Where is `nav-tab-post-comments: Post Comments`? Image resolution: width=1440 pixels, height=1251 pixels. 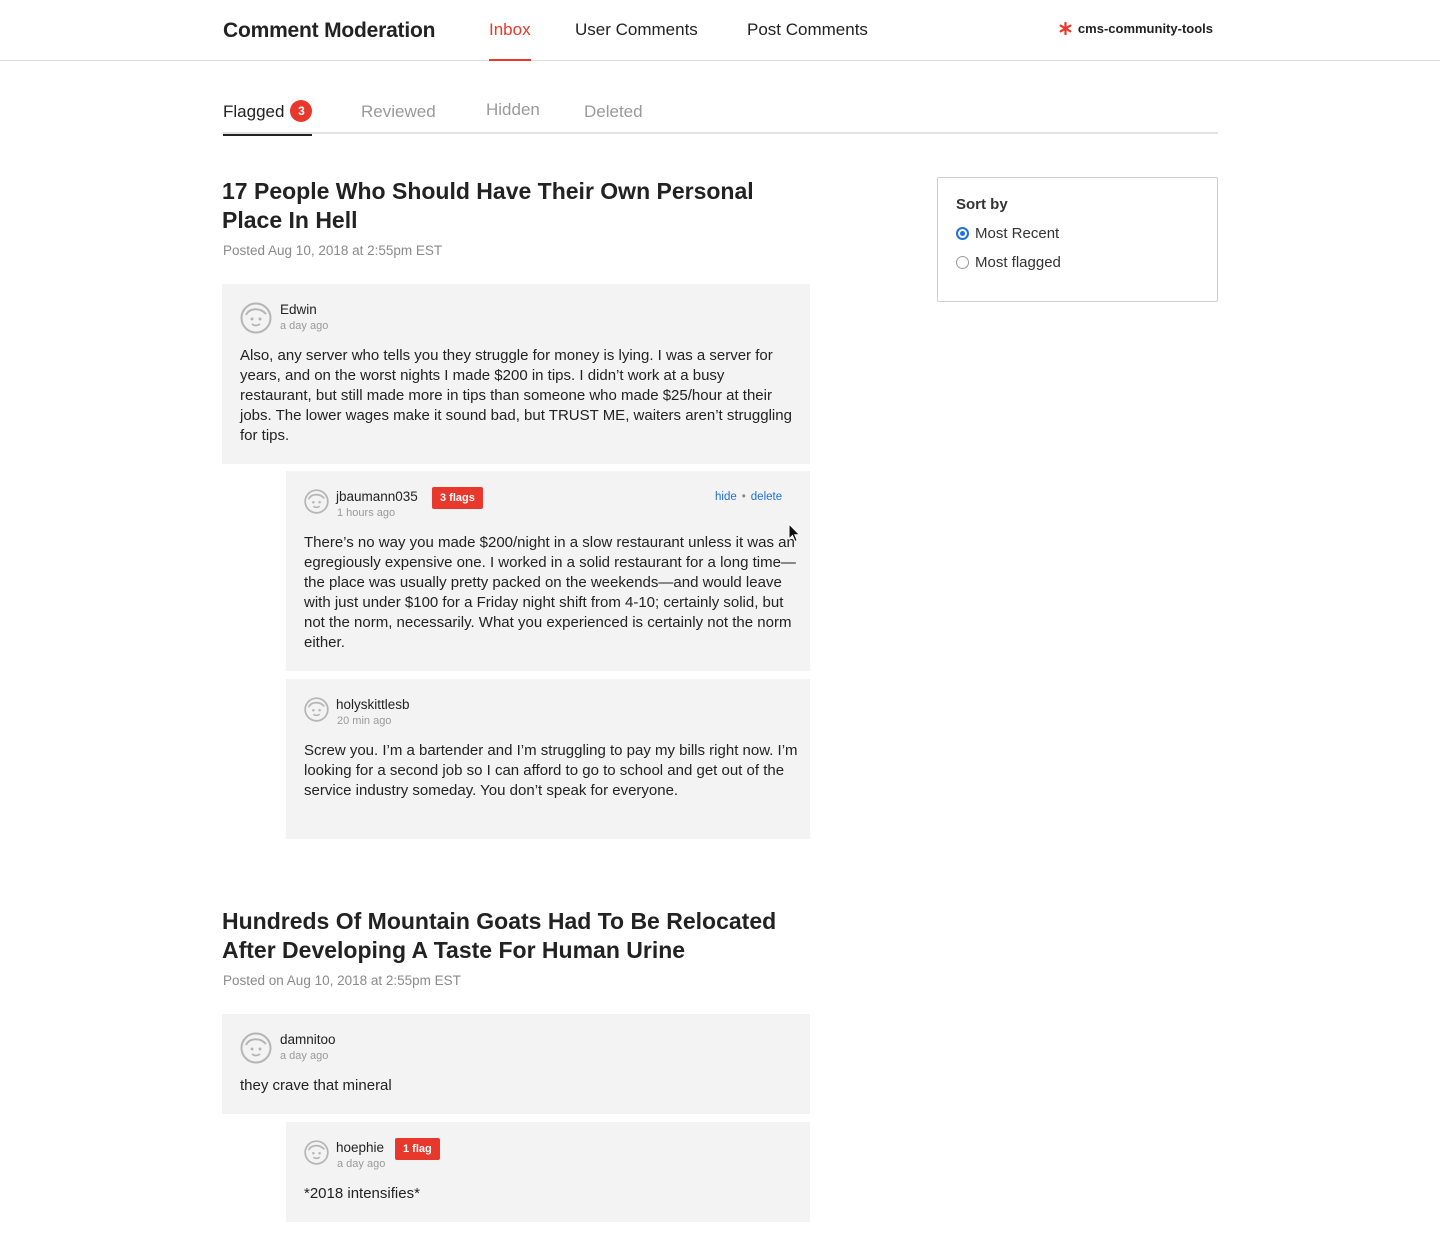 nav-tab-post-comments: Post Comments is located at coordinates (807, 40).